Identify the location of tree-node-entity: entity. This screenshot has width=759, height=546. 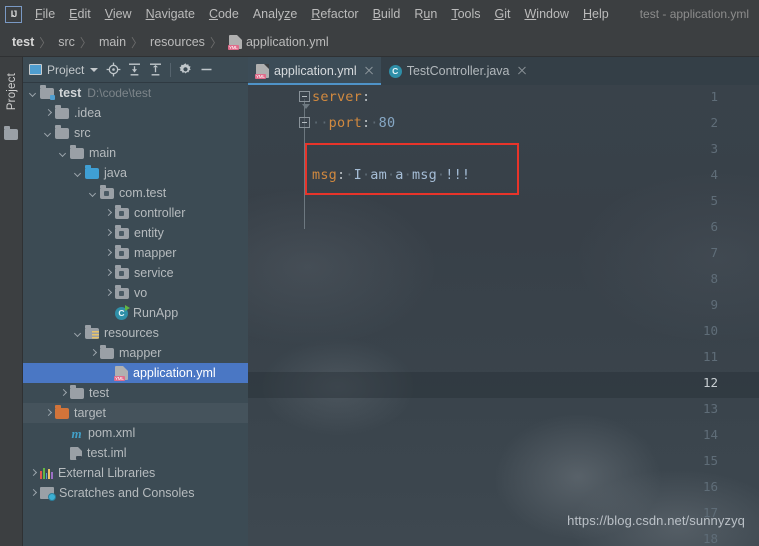
(135, 233).